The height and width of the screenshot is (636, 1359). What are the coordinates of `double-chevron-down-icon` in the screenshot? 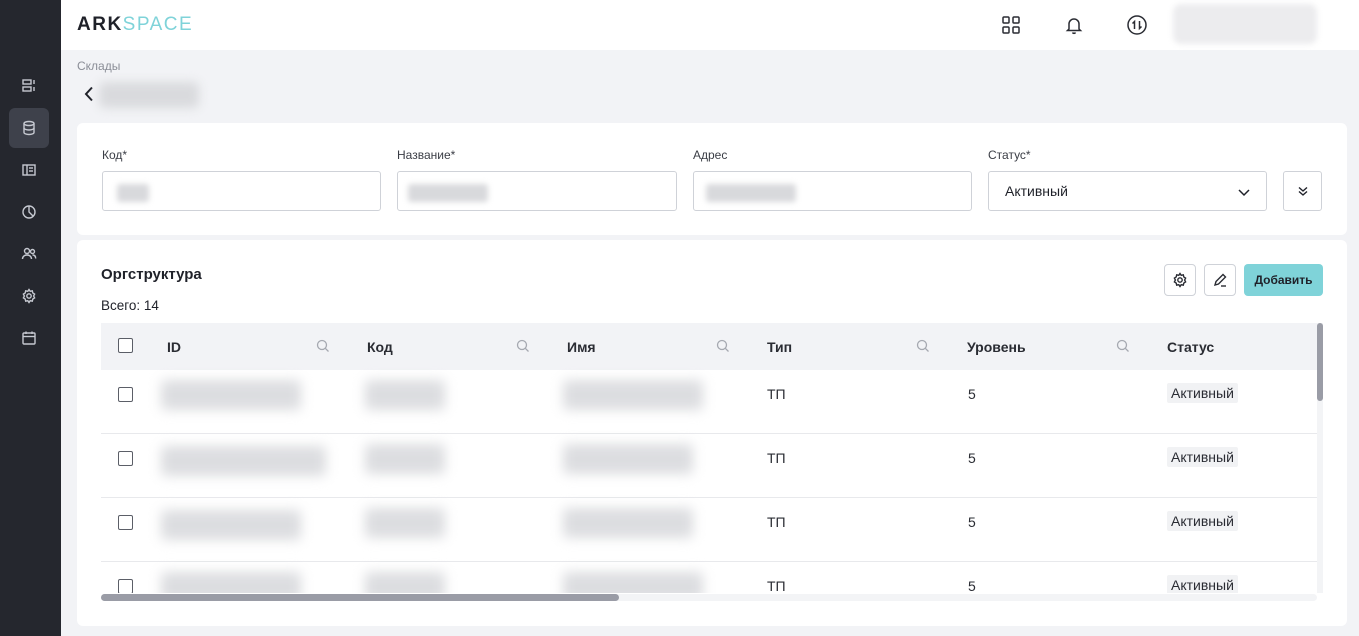 It's located at (1302, 191).